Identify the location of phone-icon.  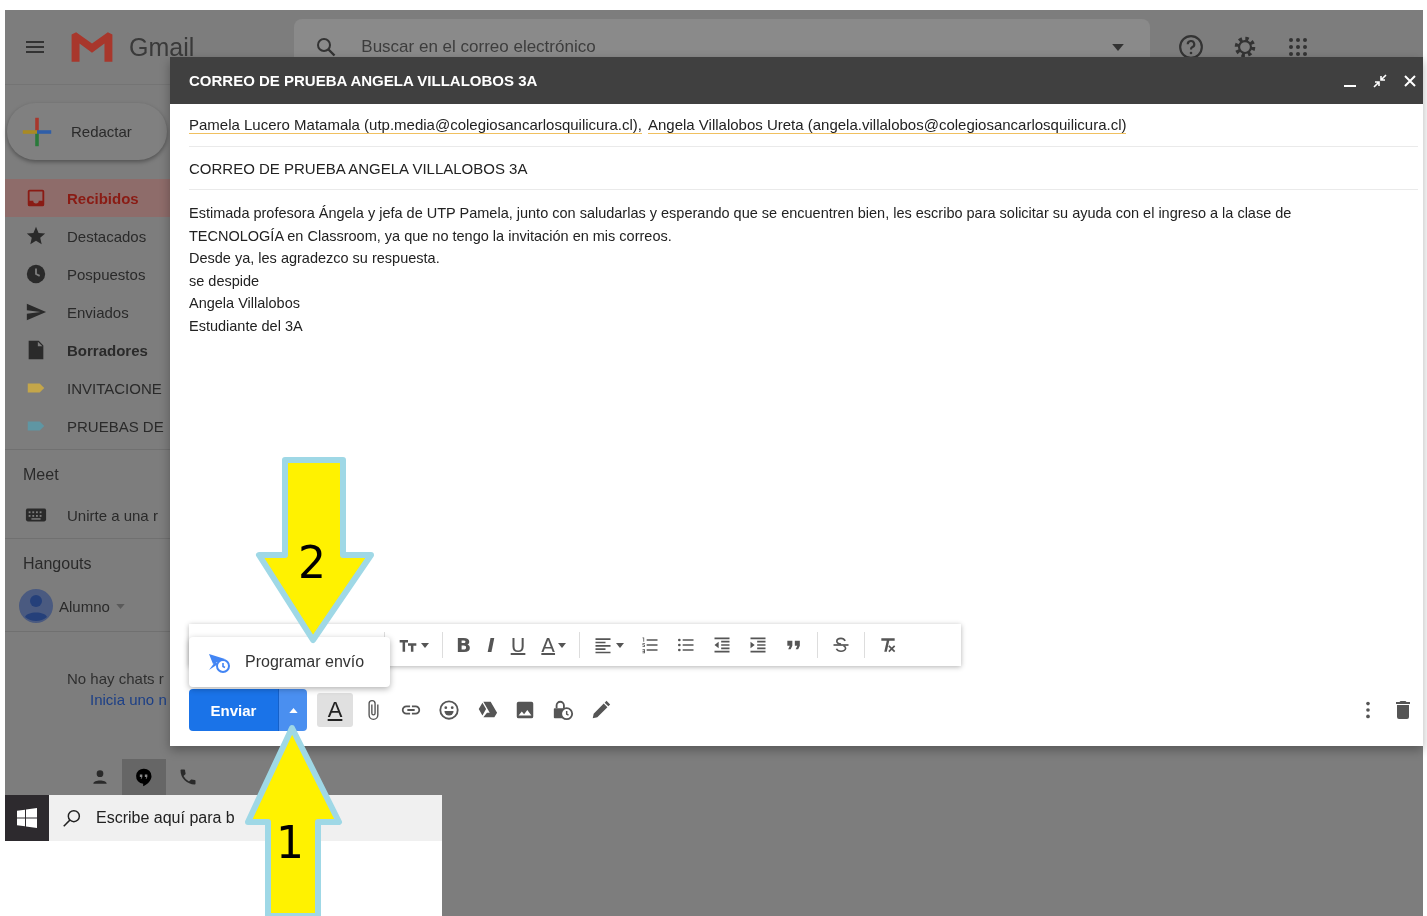
(188, 777).